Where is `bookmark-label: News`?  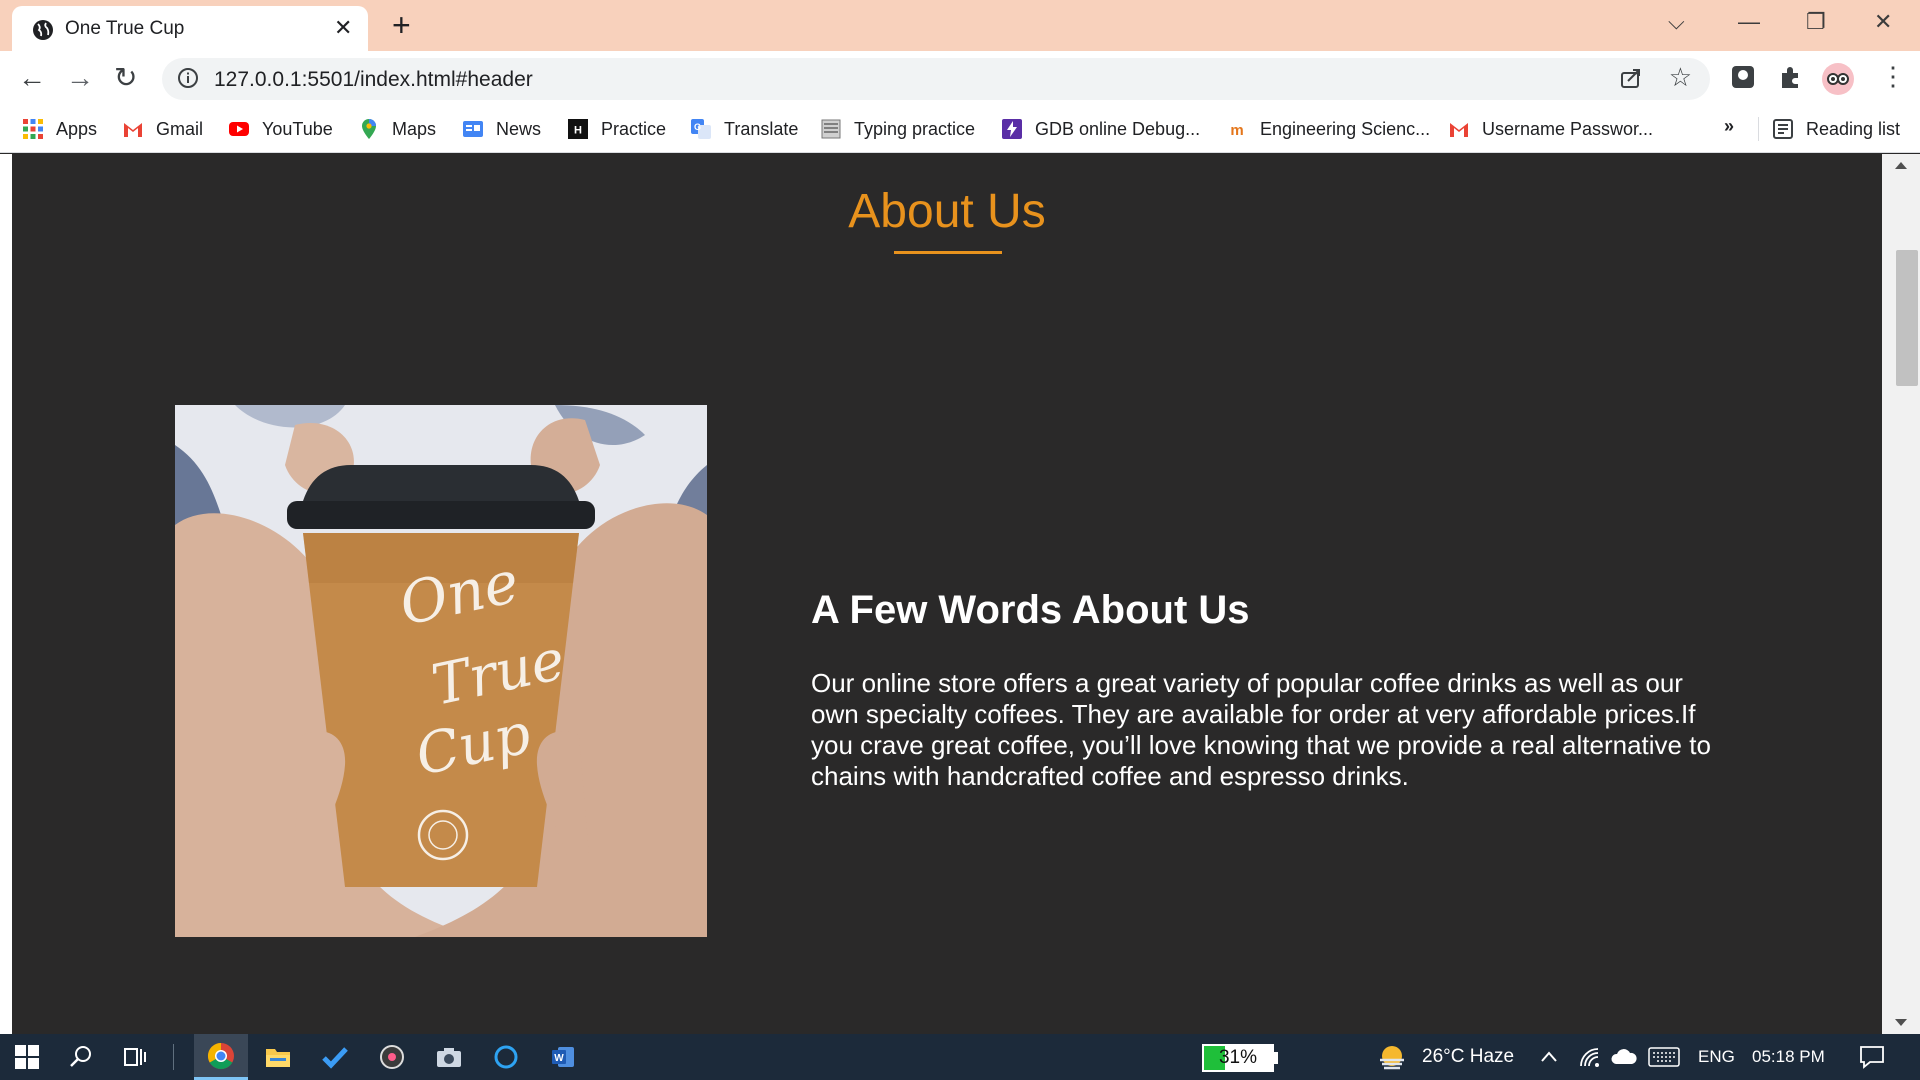
bookmark-label: News is located at coordinates (519, 128).